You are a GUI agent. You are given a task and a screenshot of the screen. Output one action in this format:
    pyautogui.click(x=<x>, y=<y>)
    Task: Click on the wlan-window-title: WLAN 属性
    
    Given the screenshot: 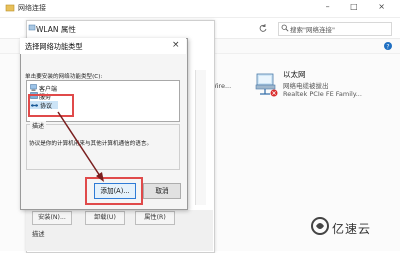 What is the action you would take?
    pyautogui.click(x=56, y=29)
    